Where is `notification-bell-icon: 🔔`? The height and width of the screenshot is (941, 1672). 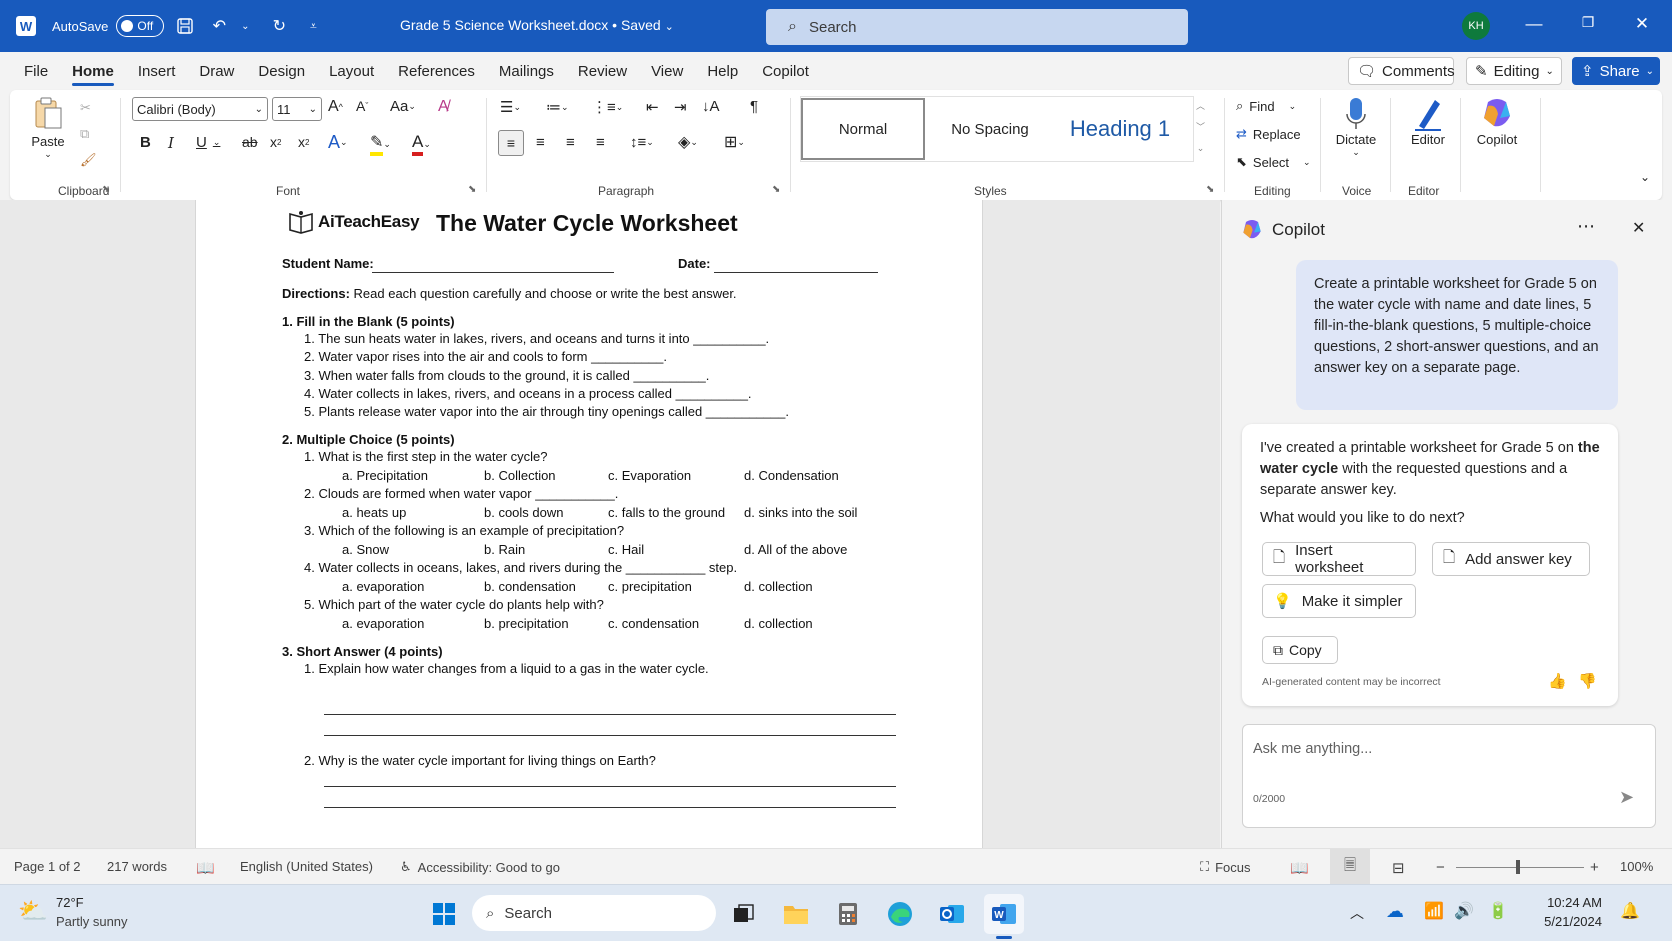 notification-bell-icon: 🔔 is located at coordinates (1630, 911).